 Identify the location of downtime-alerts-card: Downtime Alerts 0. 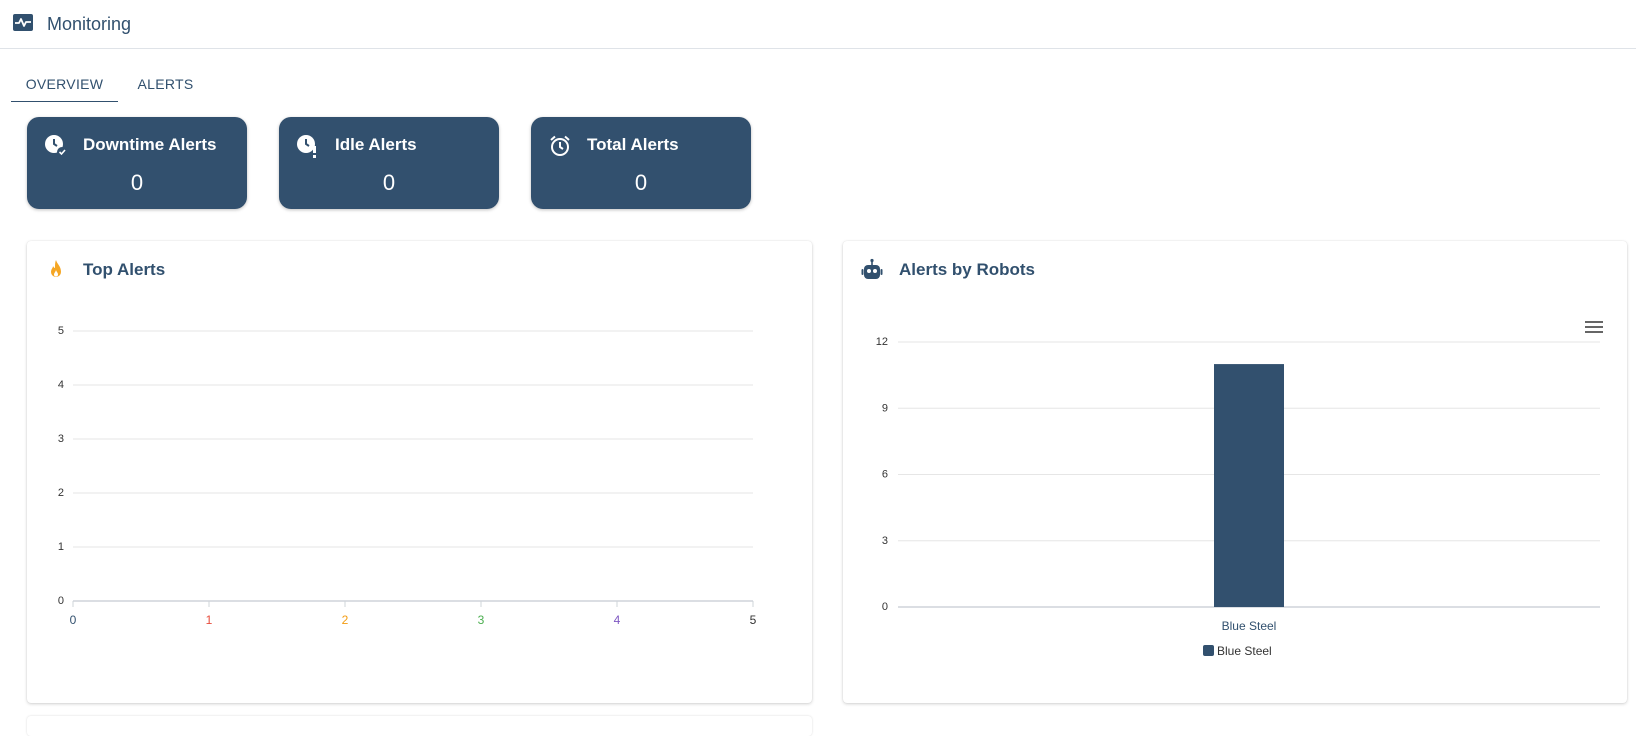
(137, 163).